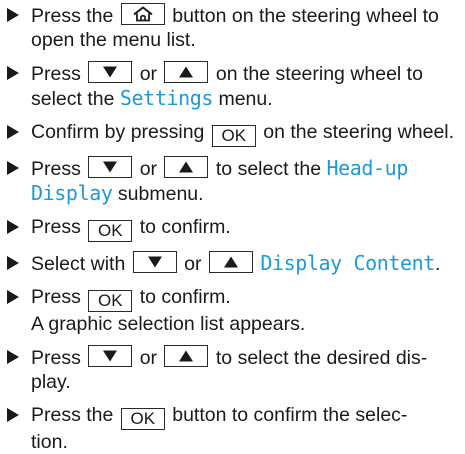 The height and width of the screenshot is (454, 465). I want to click on step-text: Select with, so click(78, 264).